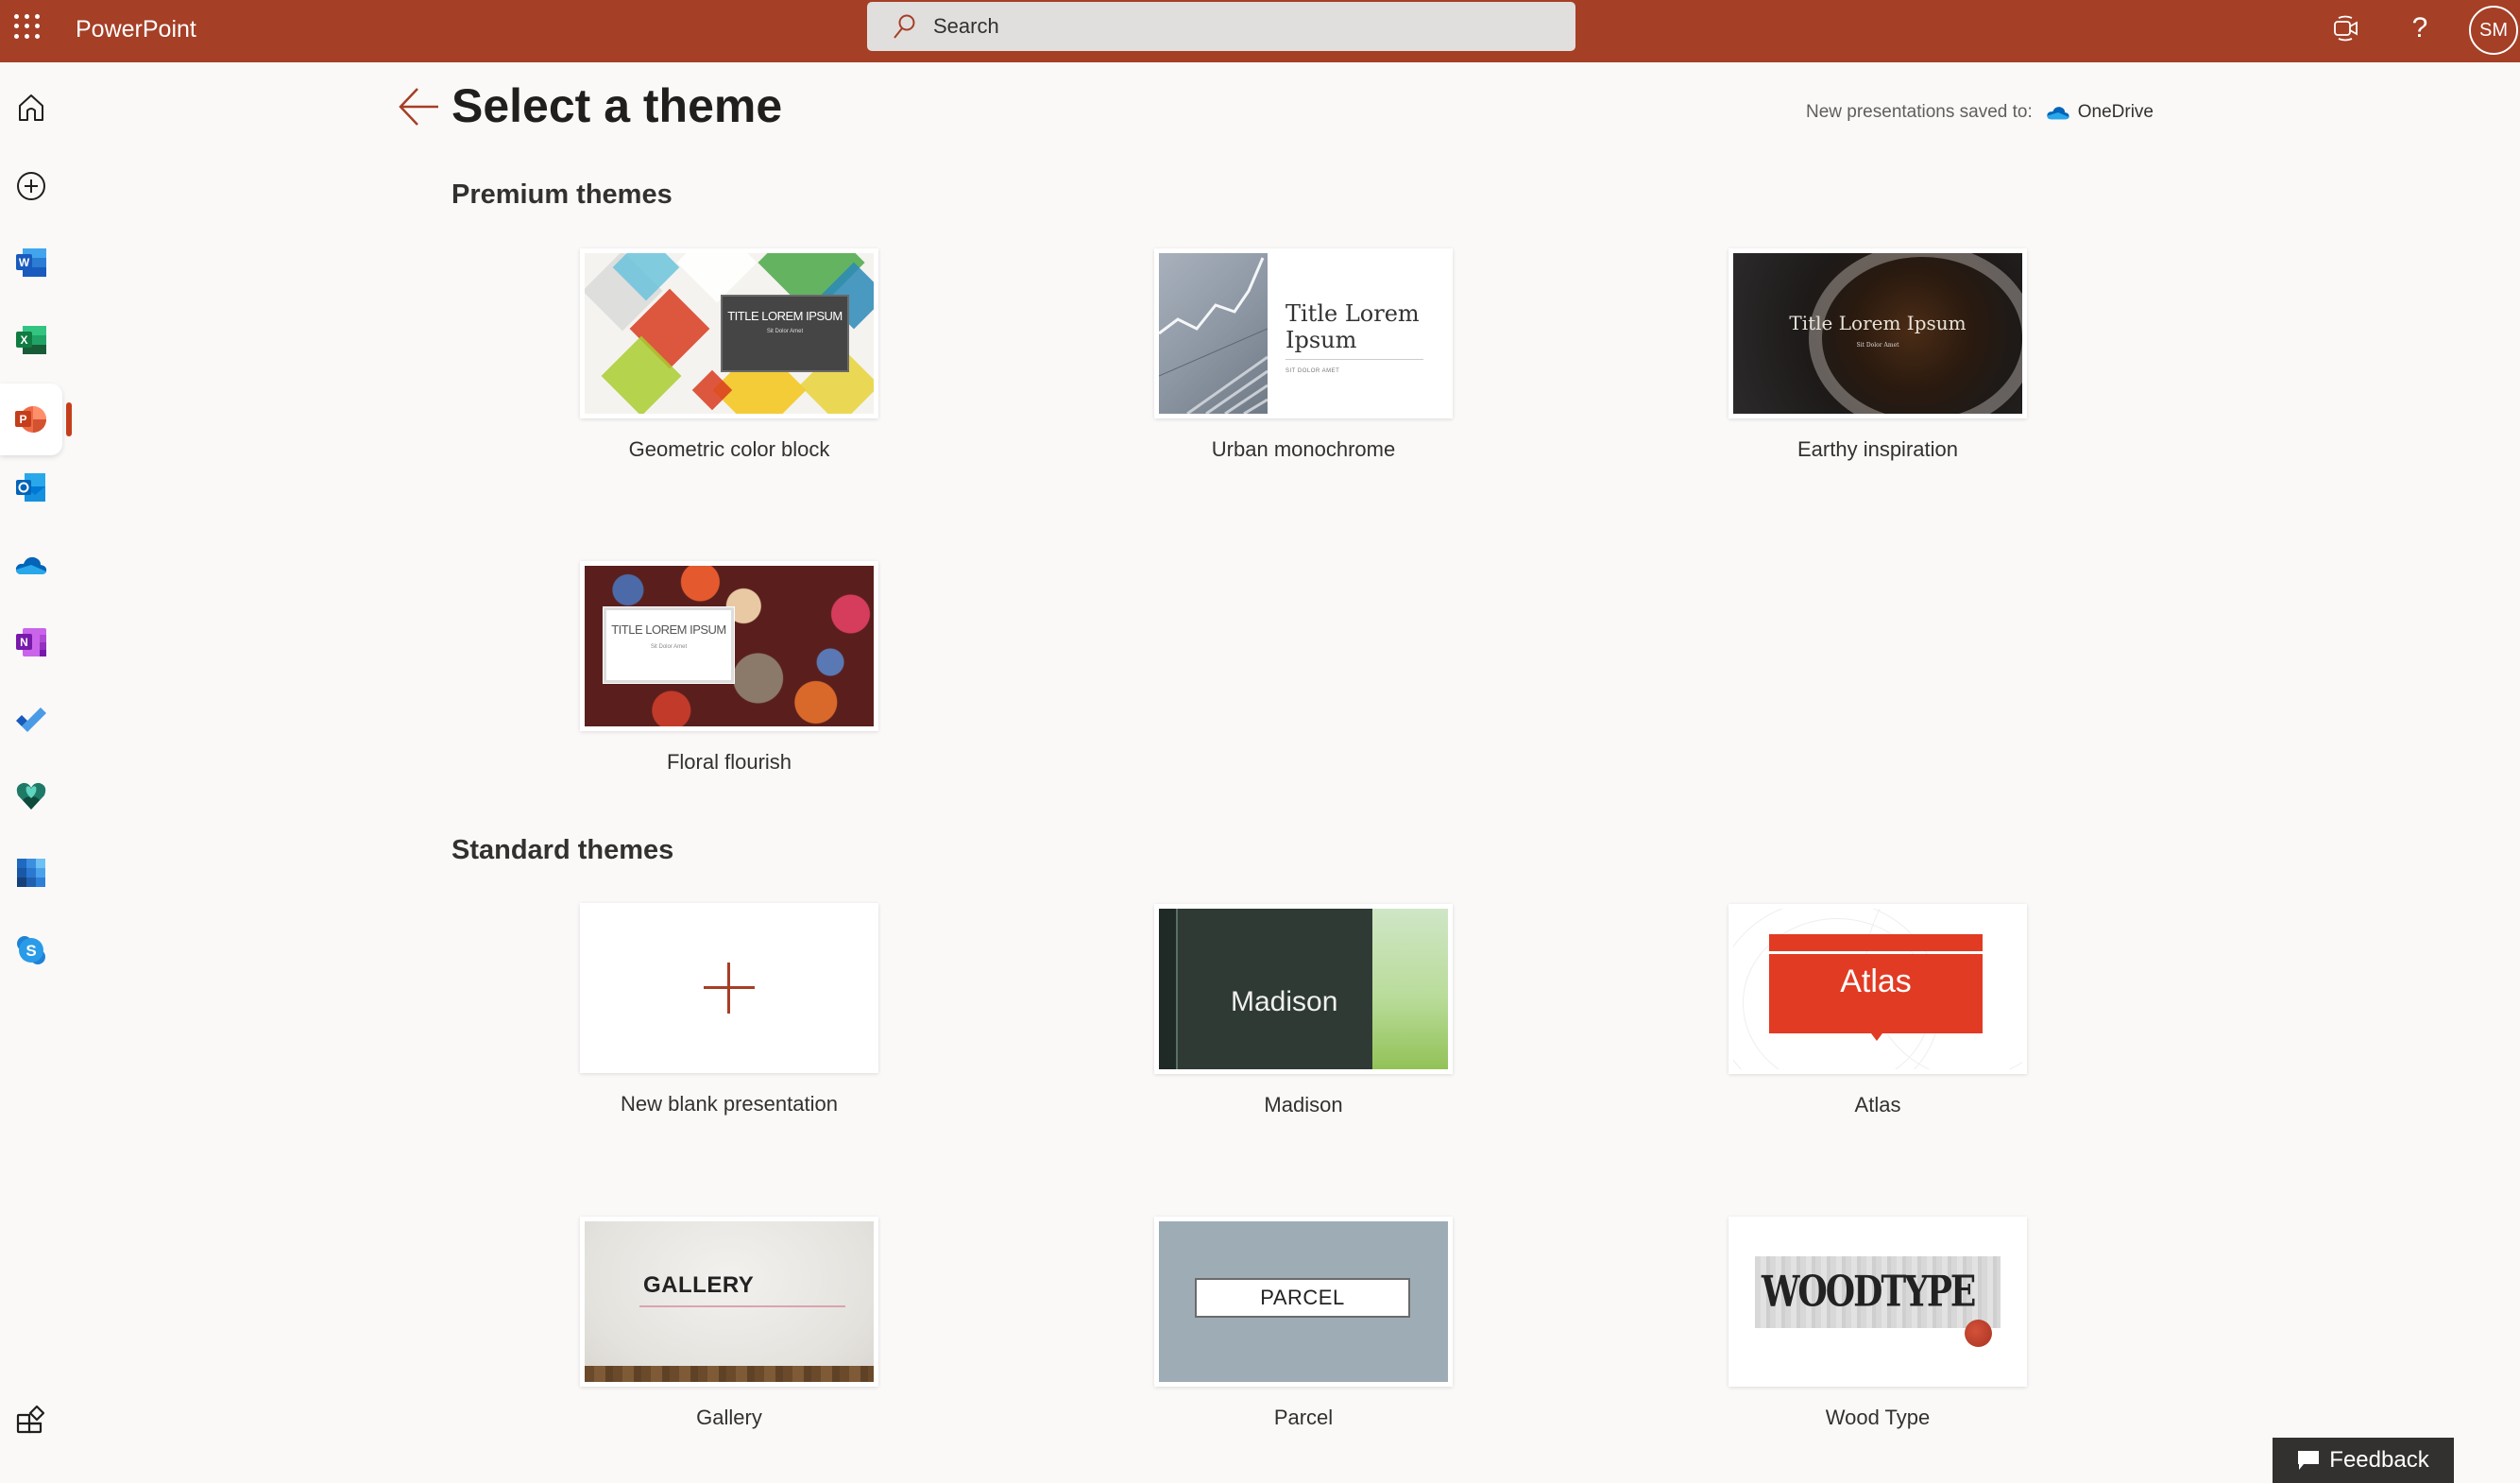 The image size is (2520, 1483). I want to click on outlook-icon, so click(31, 488).